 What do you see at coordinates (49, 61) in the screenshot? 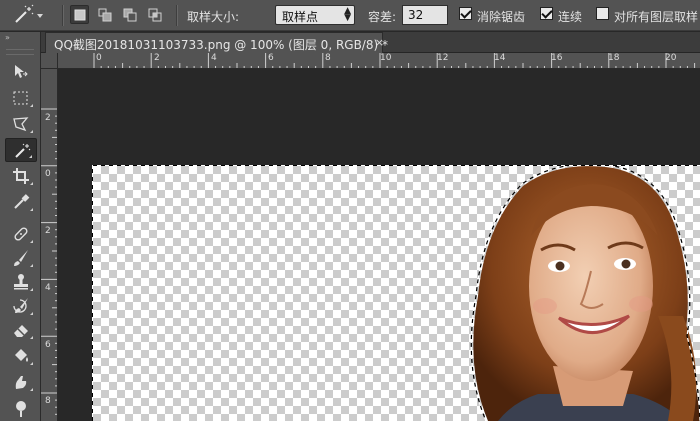
I see `ruler-origin` at bounding box center [49, 61].